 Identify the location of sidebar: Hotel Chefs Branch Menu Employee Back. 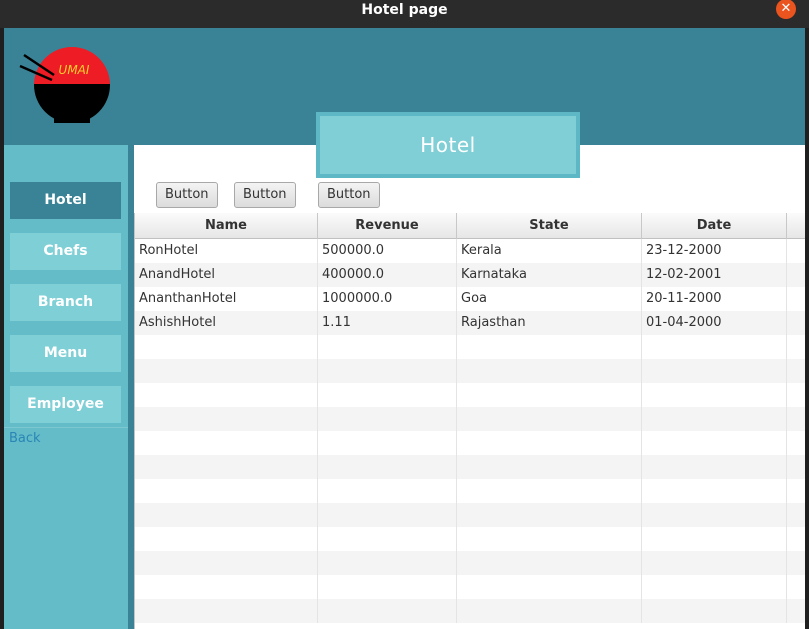
(66, 387).